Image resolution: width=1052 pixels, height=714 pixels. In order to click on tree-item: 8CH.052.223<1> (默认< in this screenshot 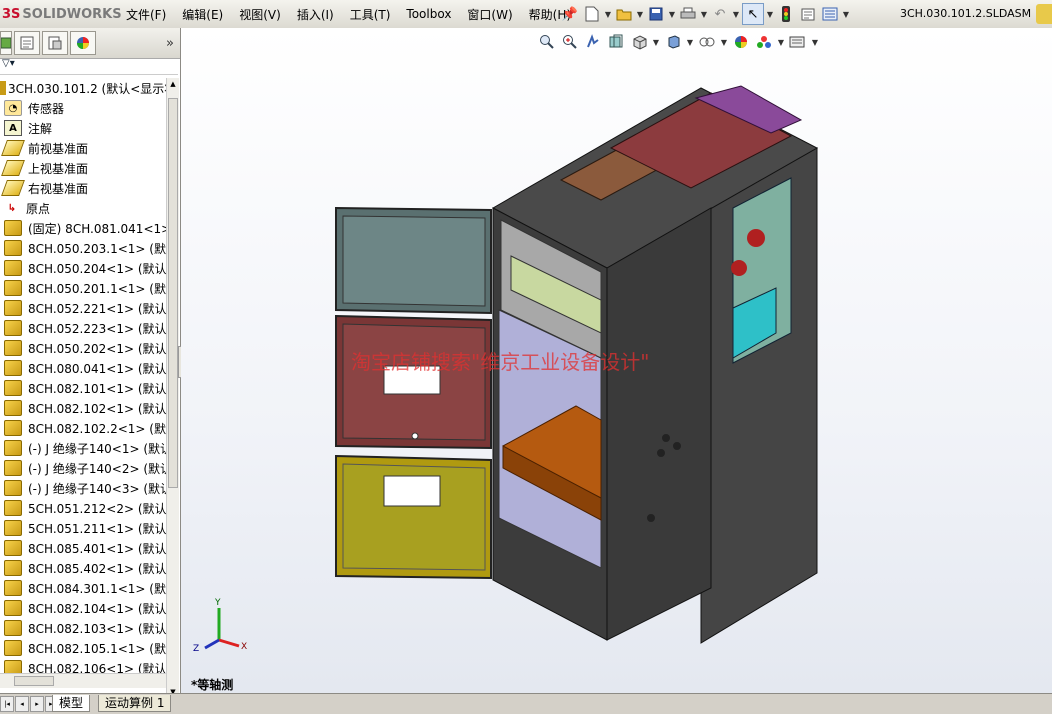, I will do `click(83, 328)`.